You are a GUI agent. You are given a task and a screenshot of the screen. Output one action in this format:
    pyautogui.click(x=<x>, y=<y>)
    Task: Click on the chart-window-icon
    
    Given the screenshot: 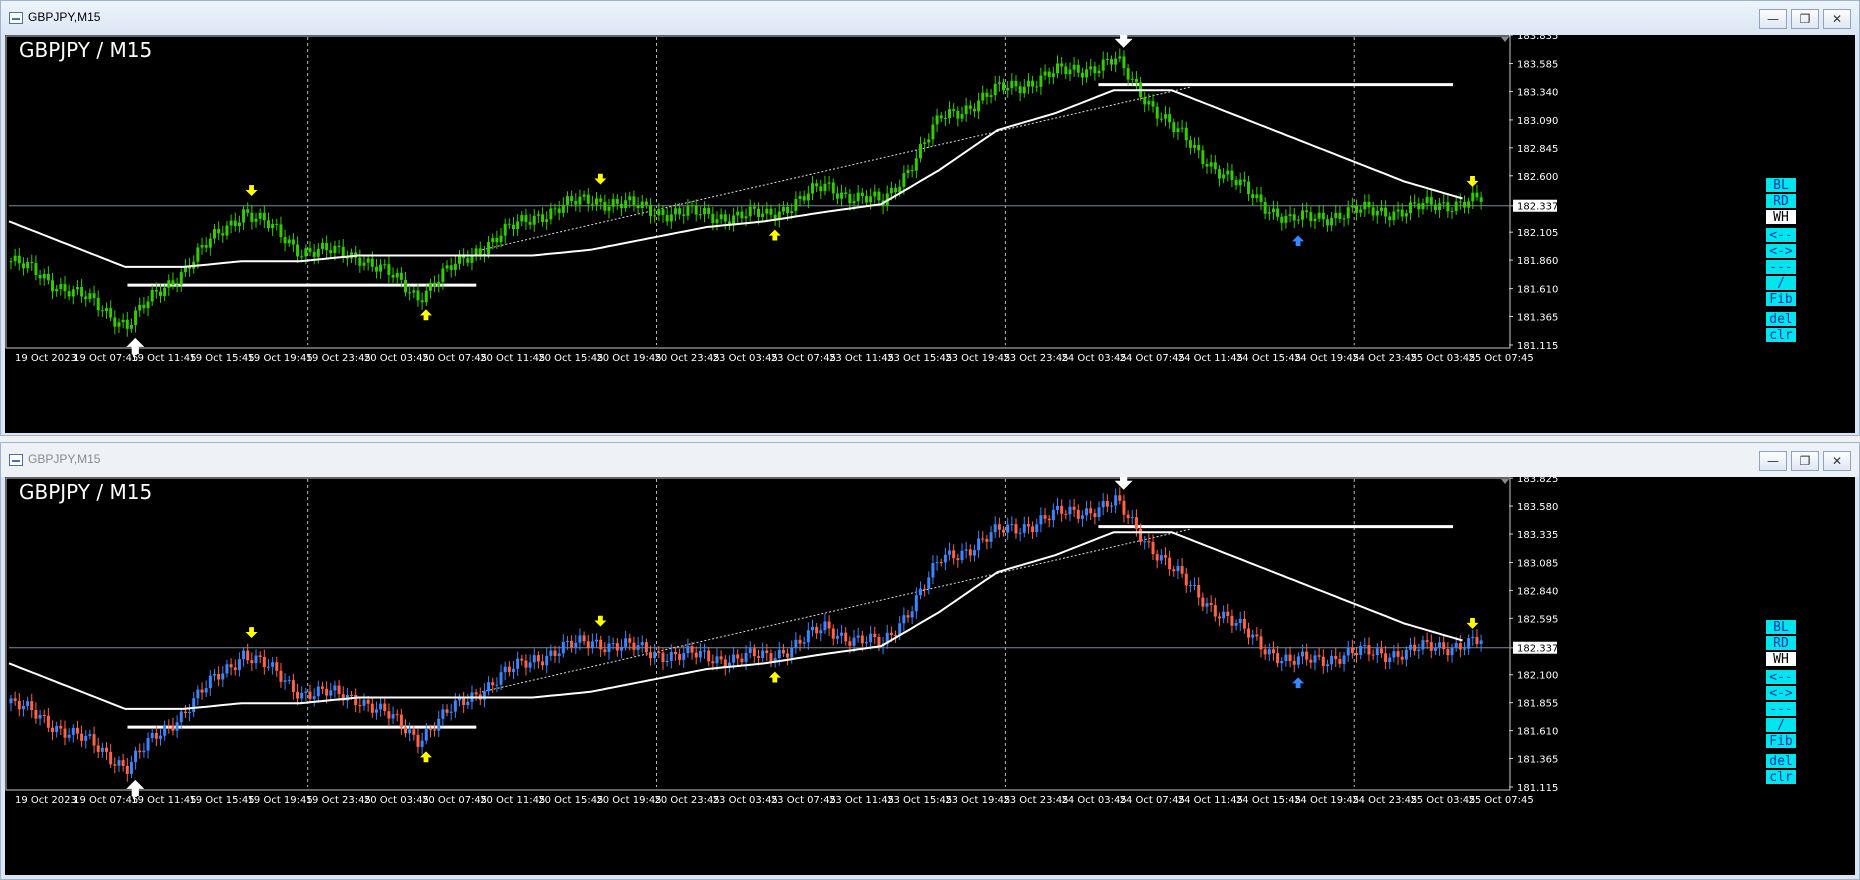 What is the action you would take?
    pyautogui.click(x=16, y=460)
    